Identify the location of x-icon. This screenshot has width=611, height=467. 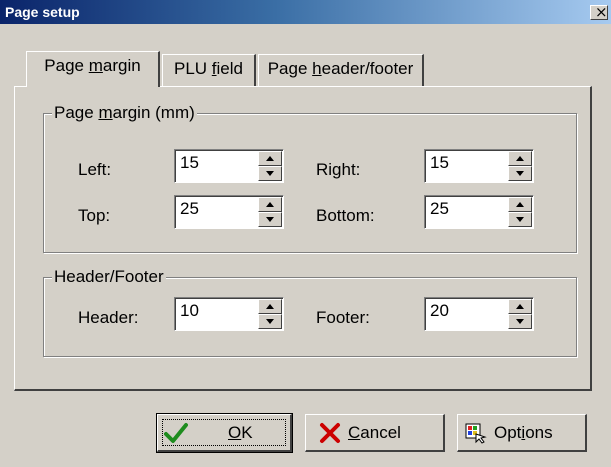
(330, 433).